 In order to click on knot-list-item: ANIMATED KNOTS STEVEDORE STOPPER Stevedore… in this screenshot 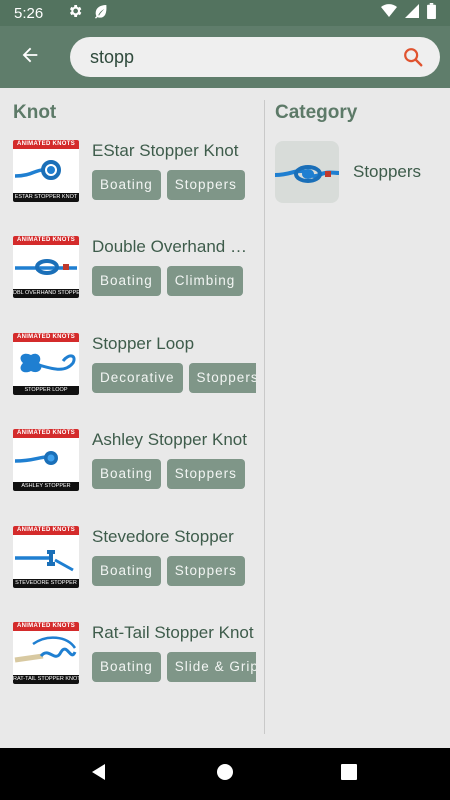, I will do `click(132, 573)`.